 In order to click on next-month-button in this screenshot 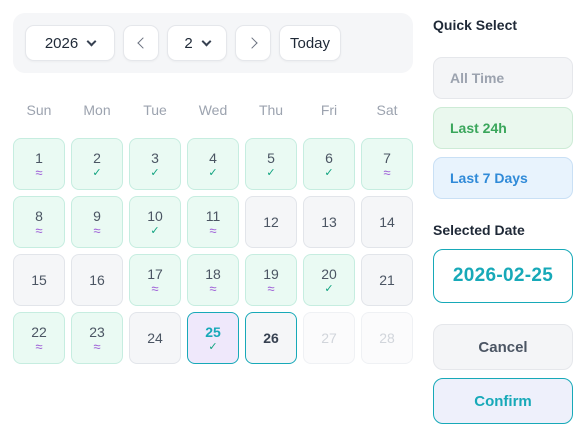, I will do `click(253, 43)`.